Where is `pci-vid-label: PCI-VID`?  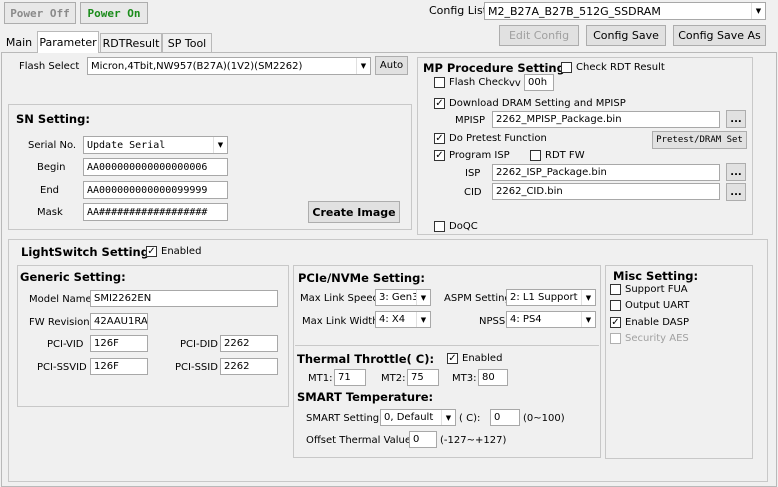
pci-vid-label: PCI-VID is located at coordinates (65, 344).